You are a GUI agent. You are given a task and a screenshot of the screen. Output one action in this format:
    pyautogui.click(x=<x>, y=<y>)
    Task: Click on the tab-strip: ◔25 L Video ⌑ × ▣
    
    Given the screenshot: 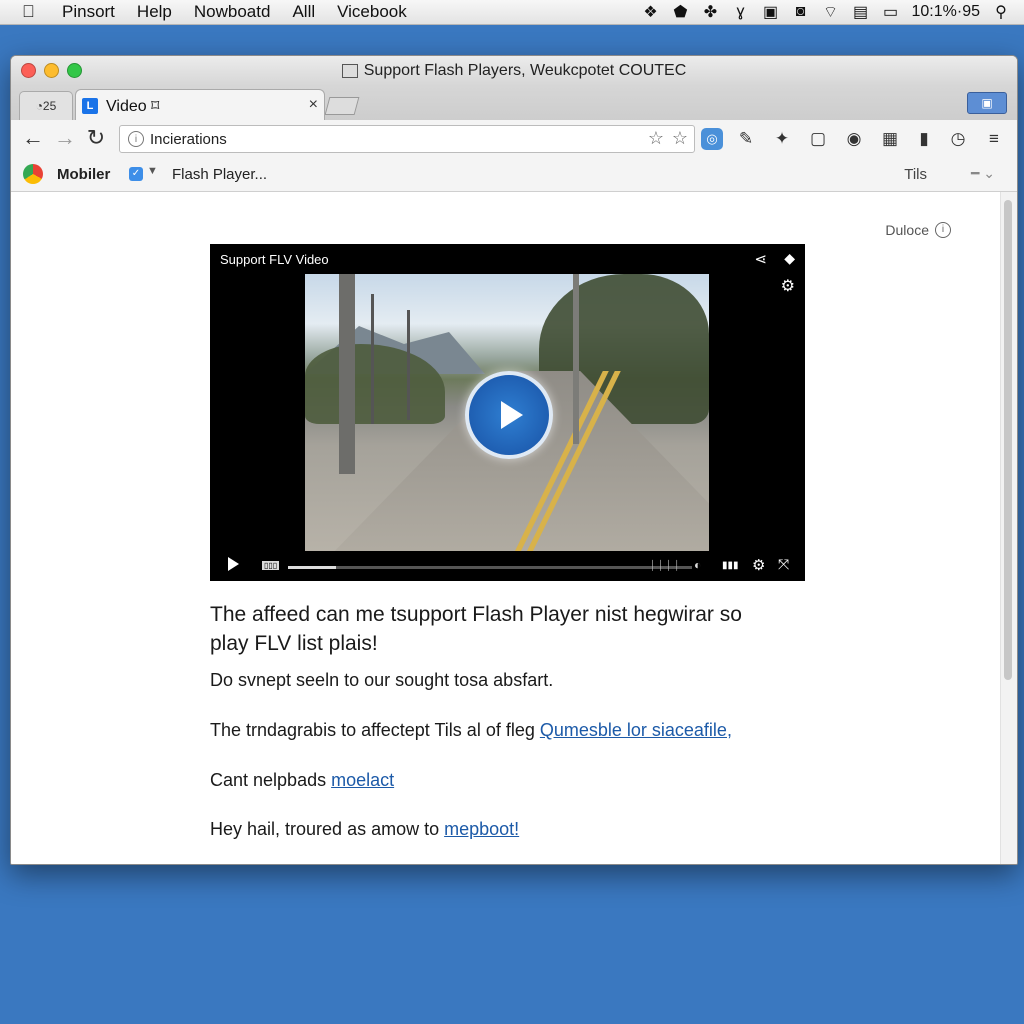 What is the action you would take?
    pyautogui.click(x=514, y=103)
    